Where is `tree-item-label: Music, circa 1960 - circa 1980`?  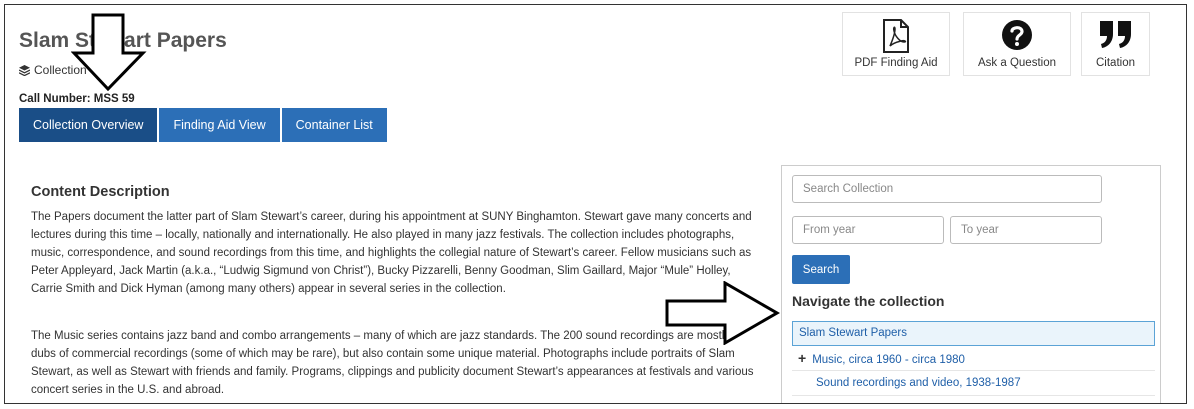
tree-item-label: Music, circa 1960 - circa 1980 is located at coordinates (888, 360).